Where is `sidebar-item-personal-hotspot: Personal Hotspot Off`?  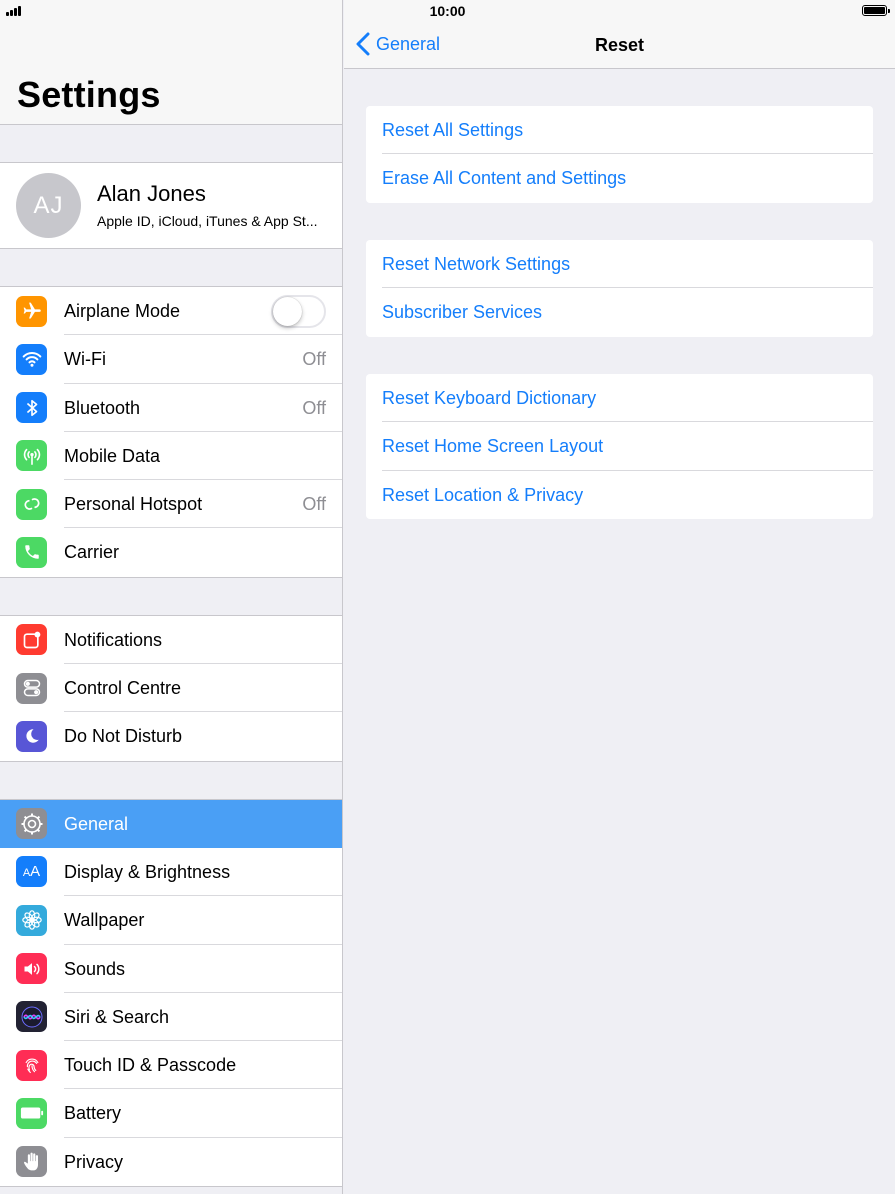
sidebar-item-personal-hotspot: Personal Hotspot Off is located at coordinates (171, 504).